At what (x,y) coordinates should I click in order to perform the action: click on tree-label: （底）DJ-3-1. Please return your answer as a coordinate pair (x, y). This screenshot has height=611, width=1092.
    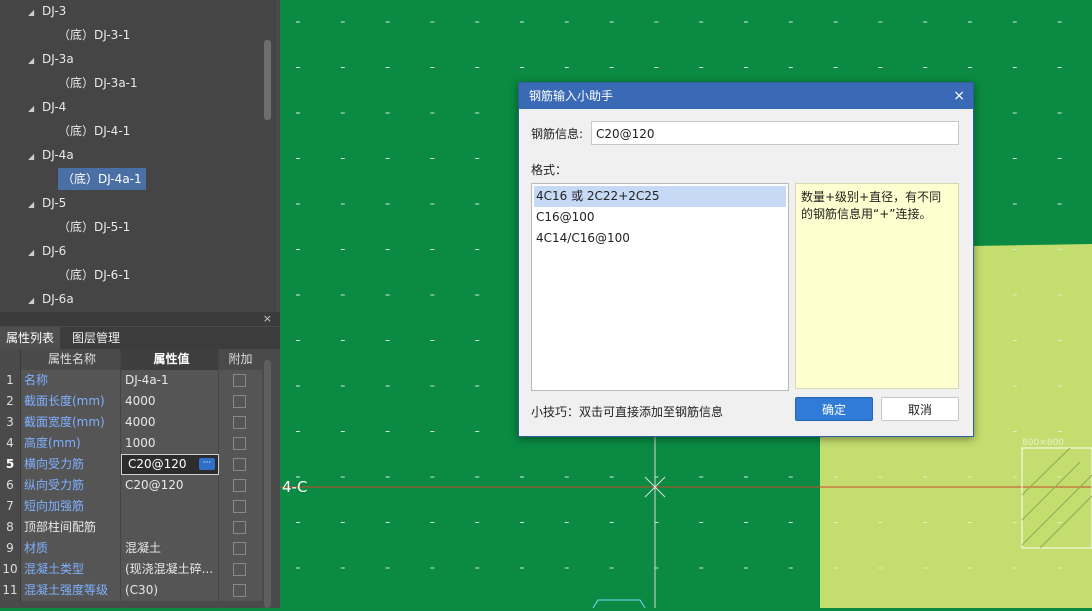
    Looking at the image, I should click on (94, 35).